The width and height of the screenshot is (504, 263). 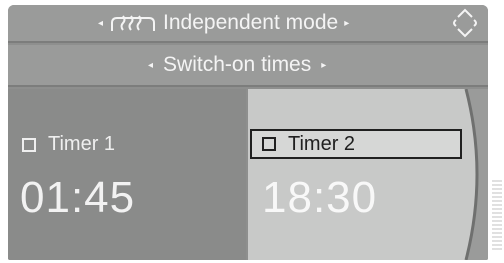 What do you see at coordinates (465, 23) in the screenshot?
I see `up-down-scroll-icon` at bounding box center [465, 23].